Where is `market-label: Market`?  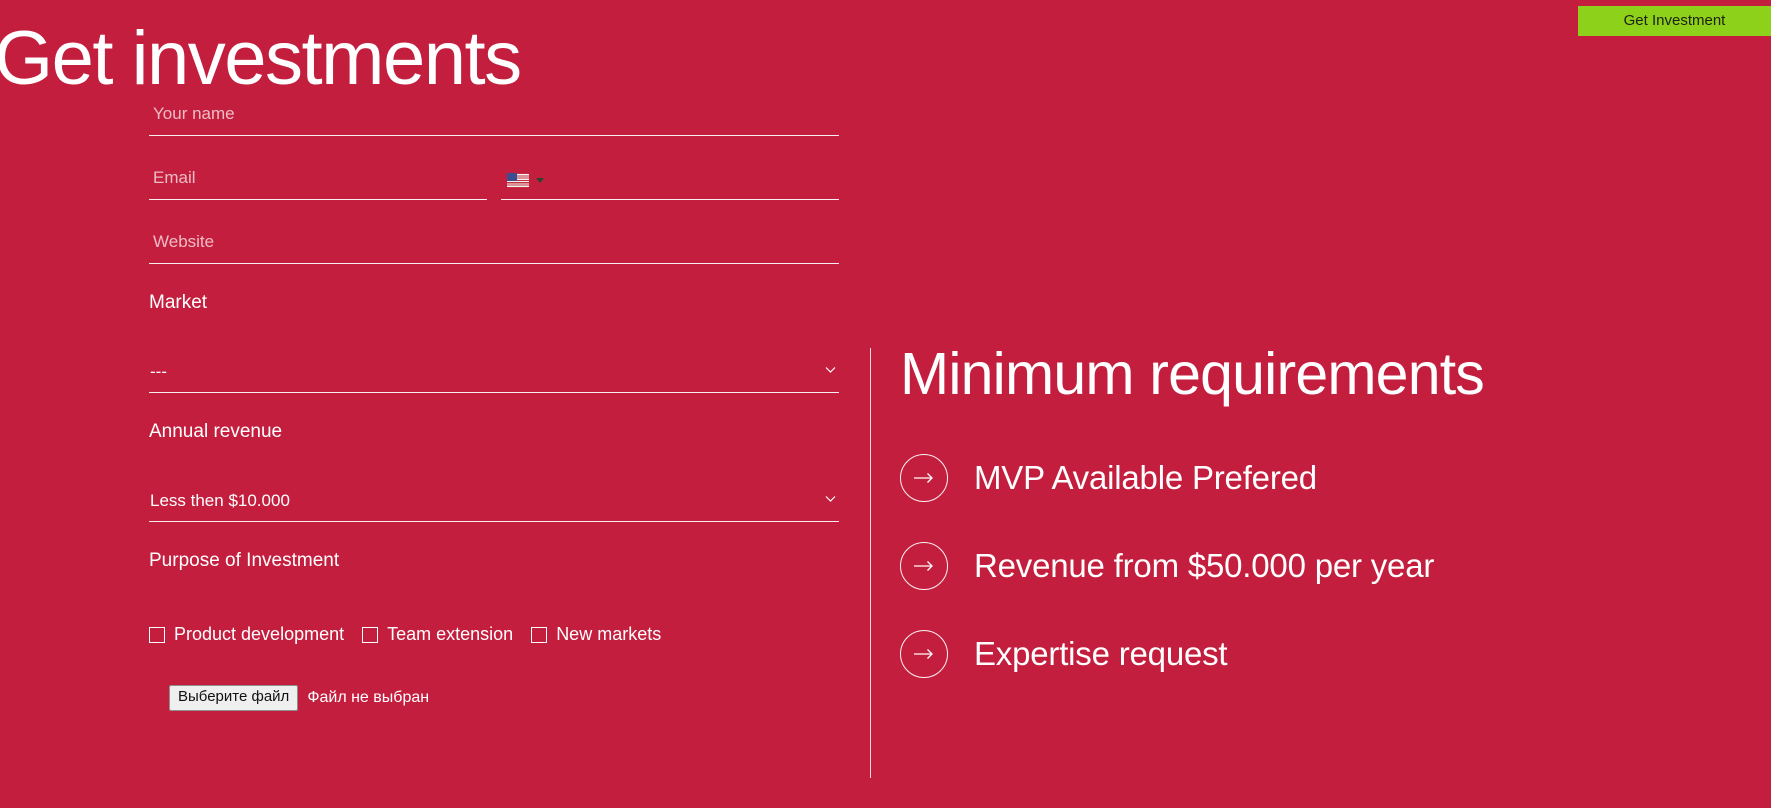
market-label: Market is located at coordinates (178, 302).